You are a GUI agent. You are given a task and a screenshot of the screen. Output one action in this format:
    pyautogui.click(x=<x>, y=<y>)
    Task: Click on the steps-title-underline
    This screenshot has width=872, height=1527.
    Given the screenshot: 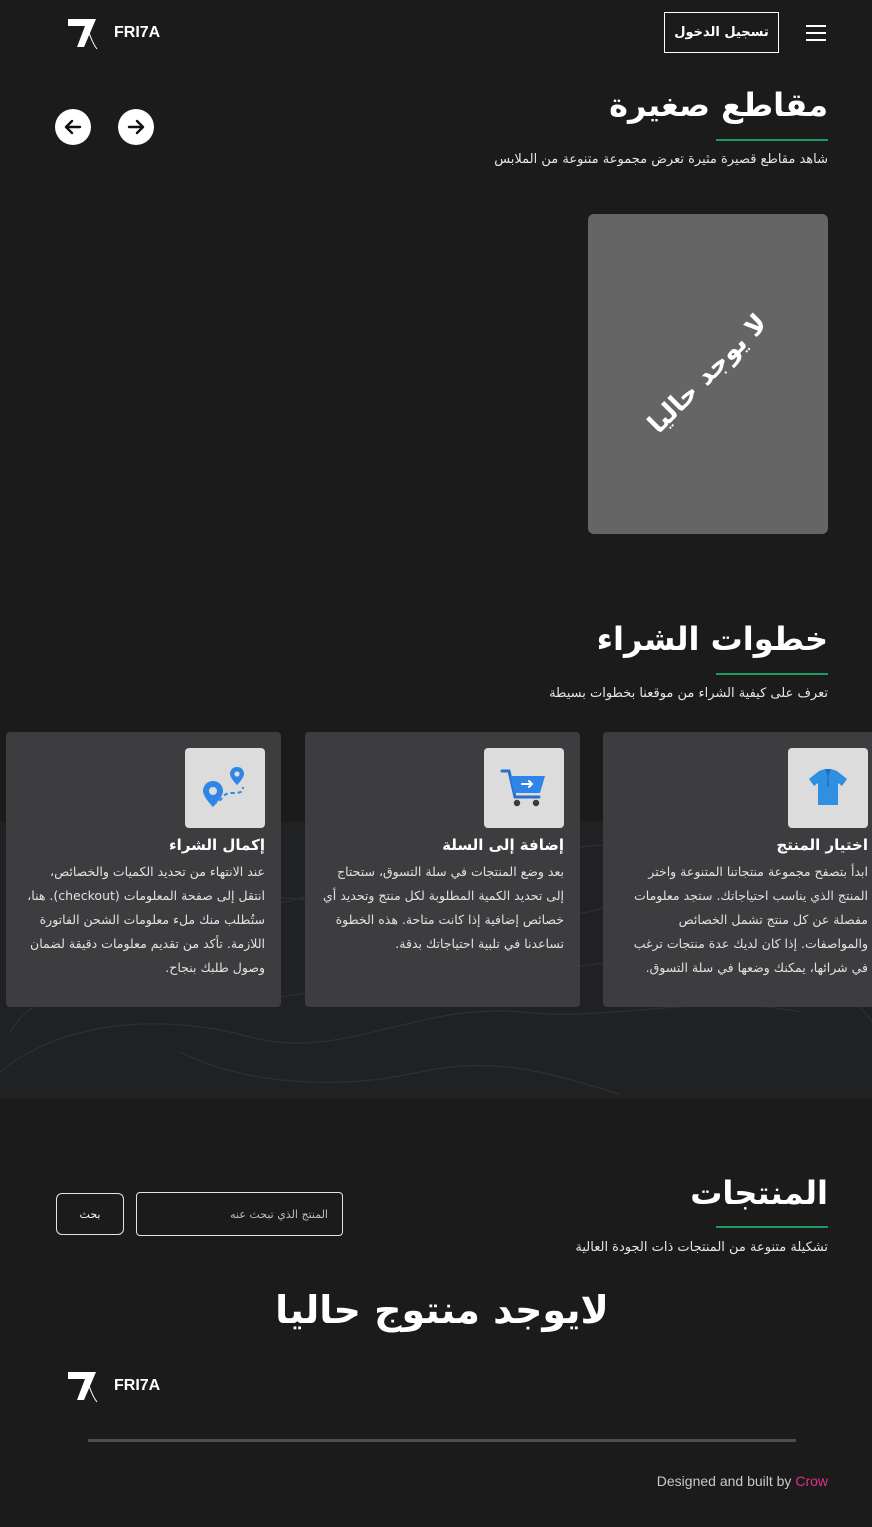 What is the action you would take?
    pyautogui.click(x=772, y=674)
    